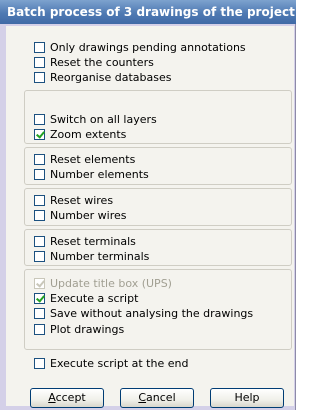  I want to click on option-execute-script: Execute a script, so click(86, 298).